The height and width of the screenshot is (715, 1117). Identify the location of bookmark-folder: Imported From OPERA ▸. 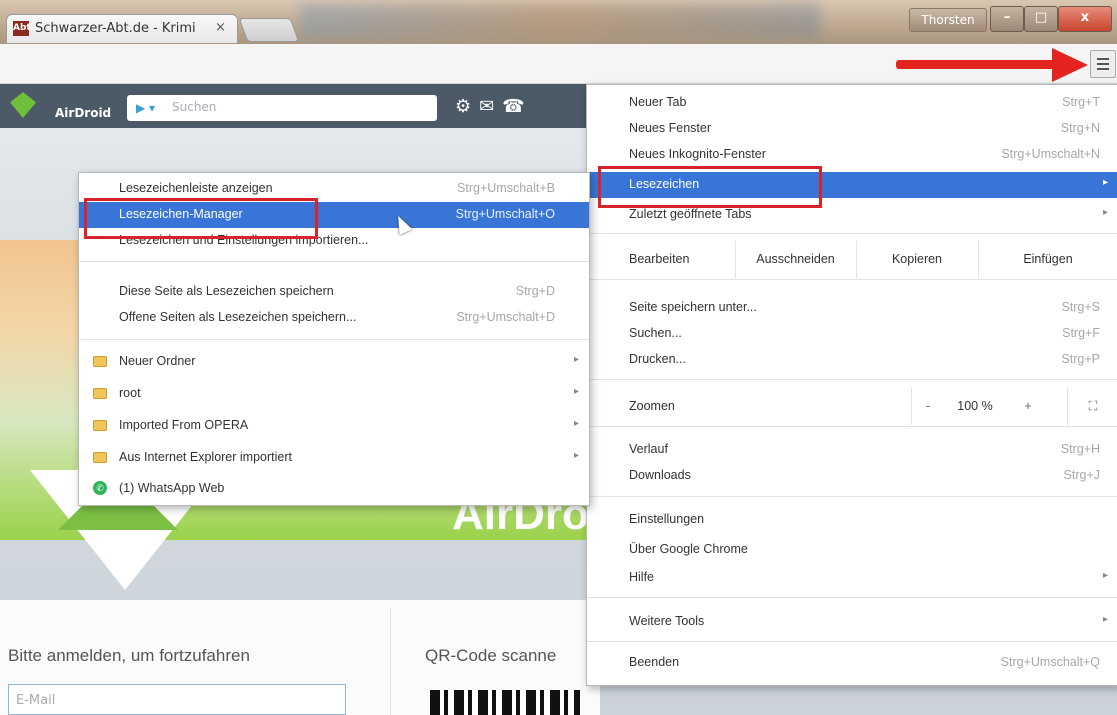
(334, 426).